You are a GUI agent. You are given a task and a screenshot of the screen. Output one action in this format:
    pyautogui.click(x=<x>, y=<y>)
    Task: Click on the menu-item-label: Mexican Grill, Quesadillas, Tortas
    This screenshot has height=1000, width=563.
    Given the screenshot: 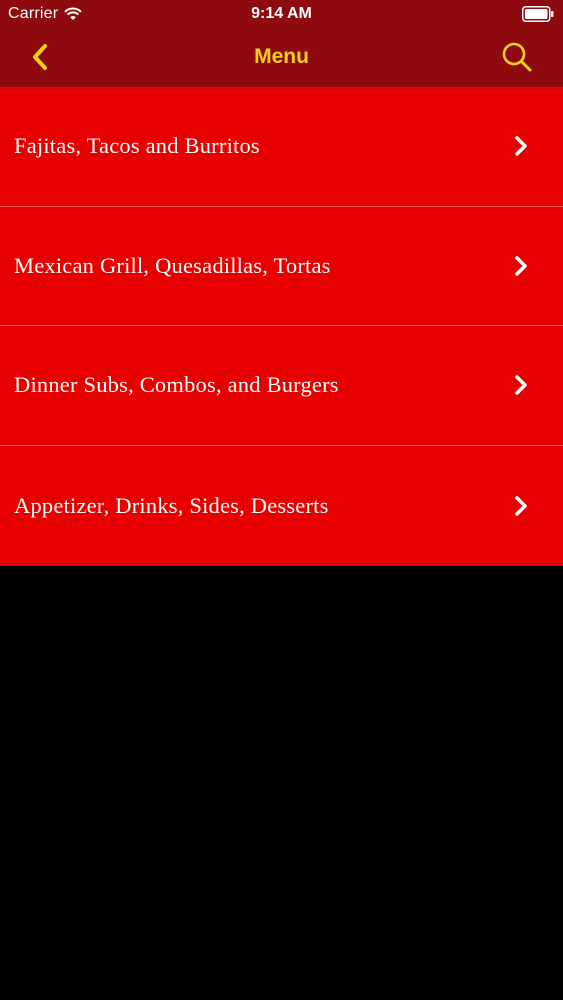 What is the action you would take?
    pyautogui.click(x=172, y=265)
    